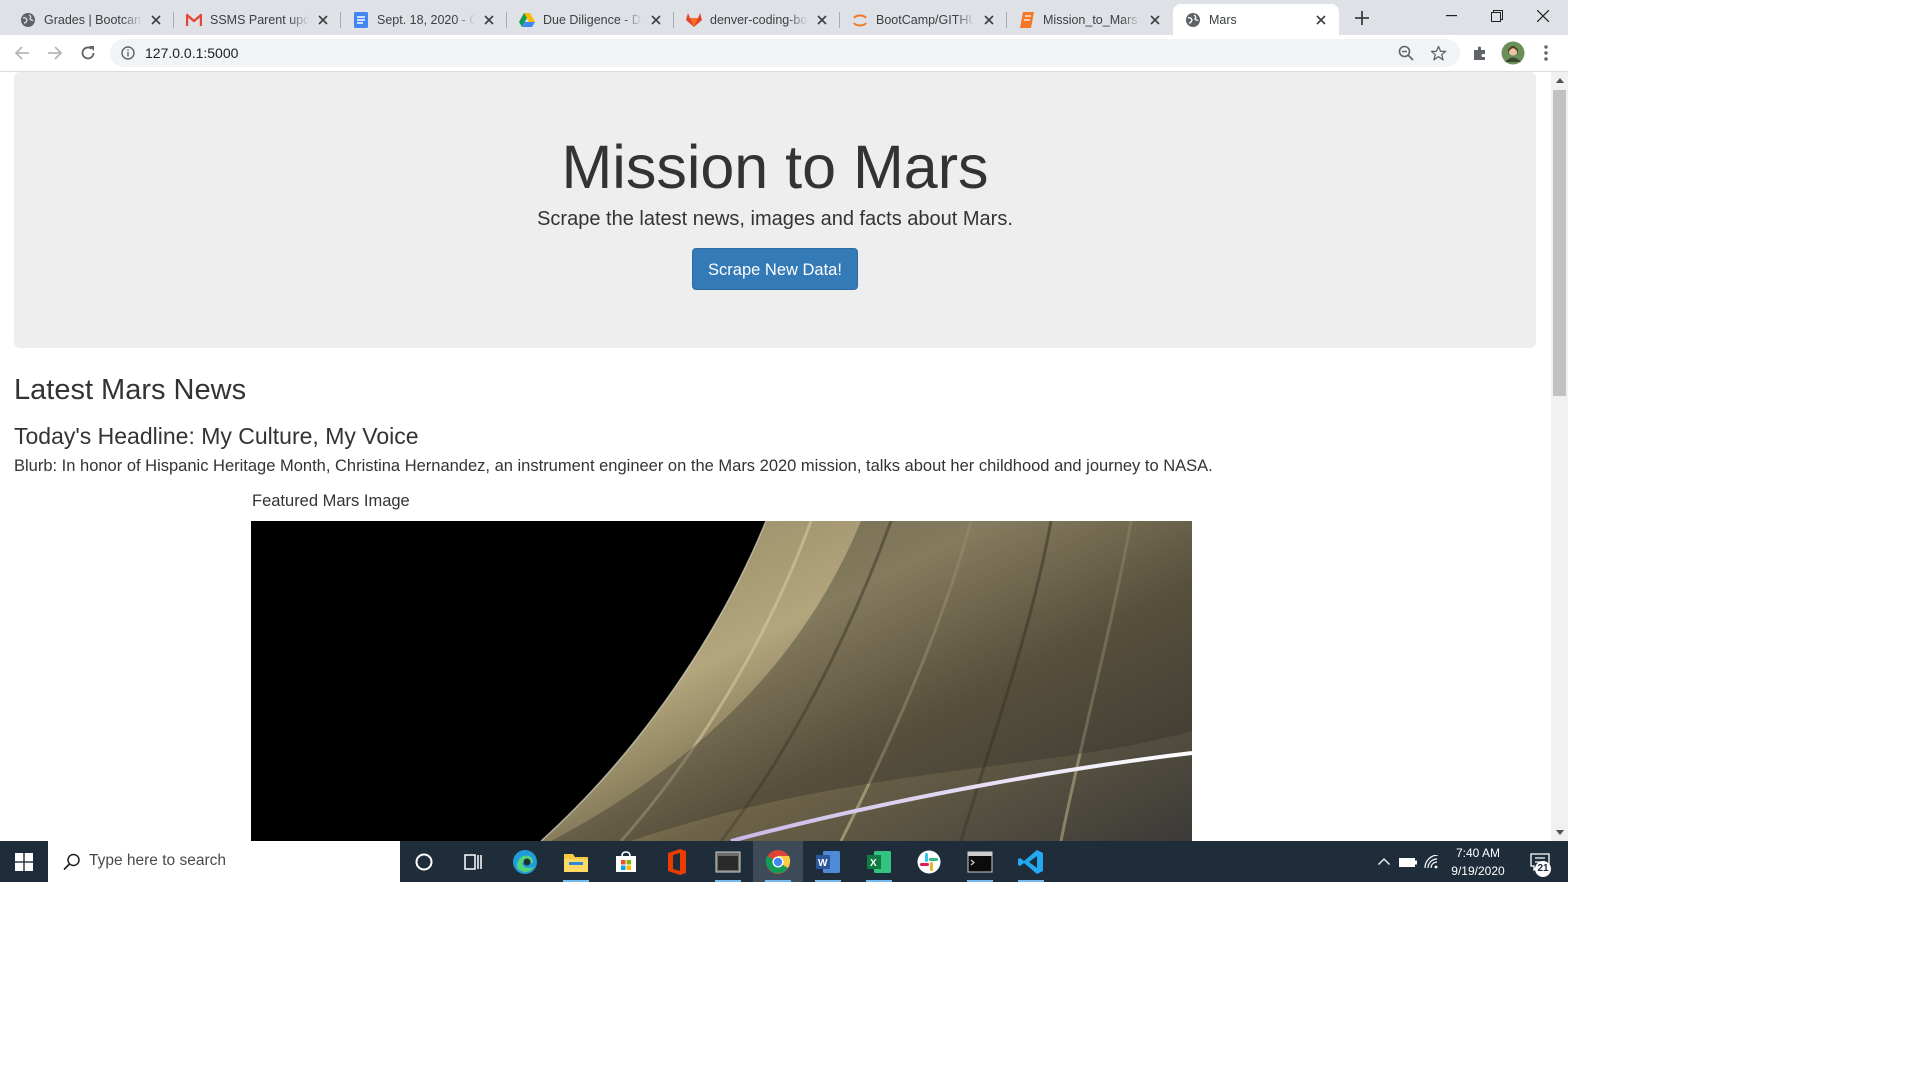 This screenshot has width=1920, height=1080. What do you see at coordinates (1406, 53) in the screenshot?
I see `zoom-icon` at bounding box center [1406, 53].